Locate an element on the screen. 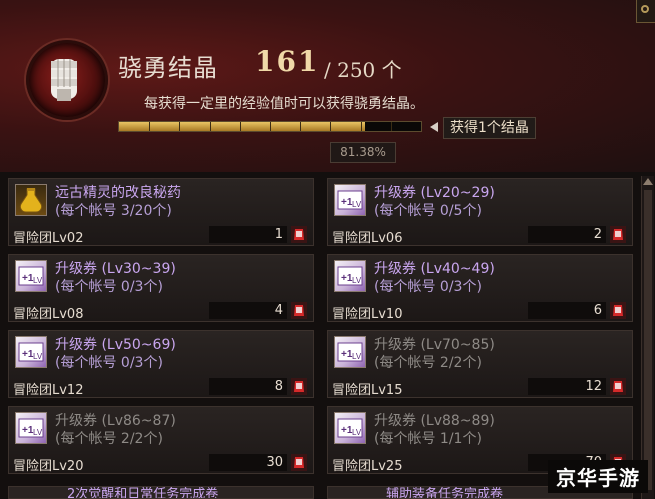  cost-box: 1 is located at coordinates (248, 234).